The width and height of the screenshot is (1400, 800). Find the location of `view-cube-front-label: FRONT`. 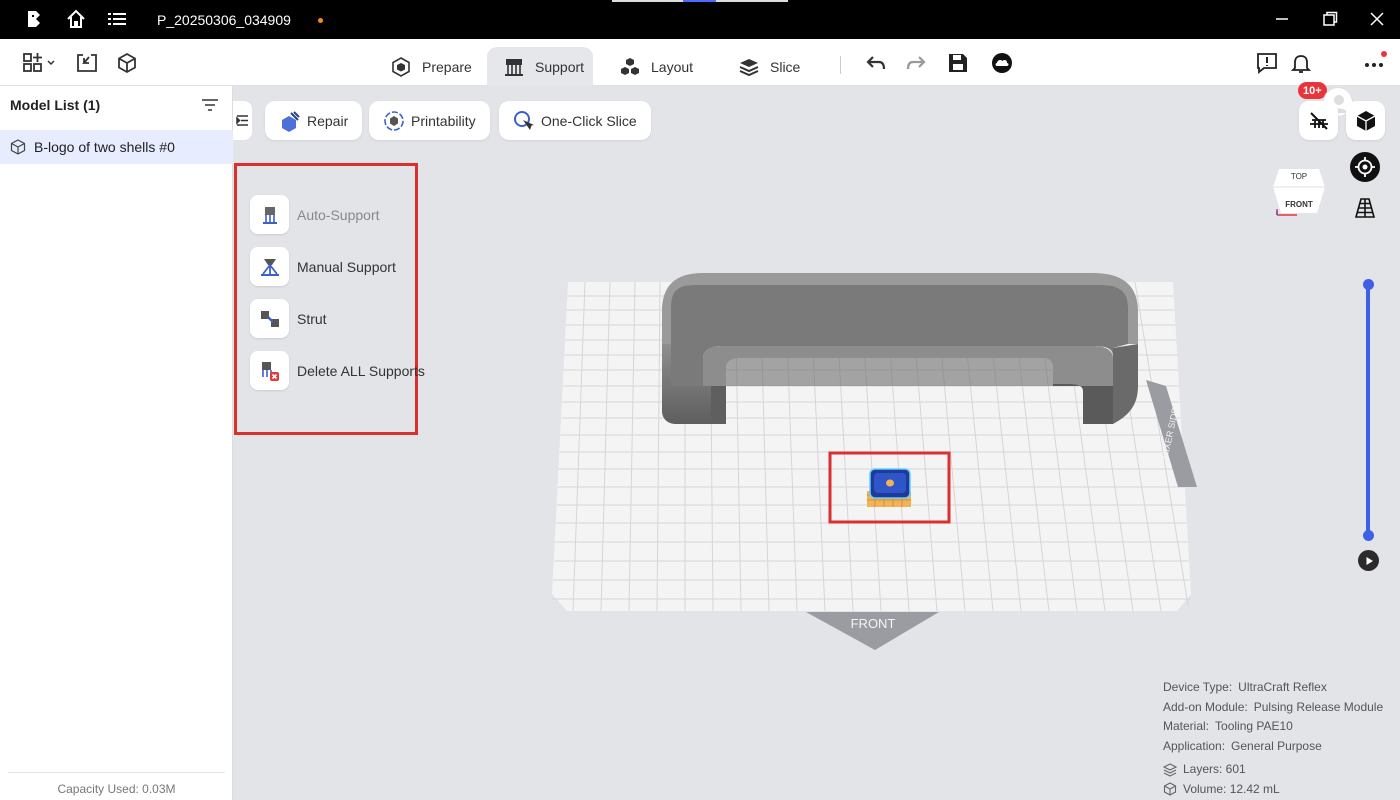

view-cube-front-label: FRONT is located at coordinates (1299, 204).